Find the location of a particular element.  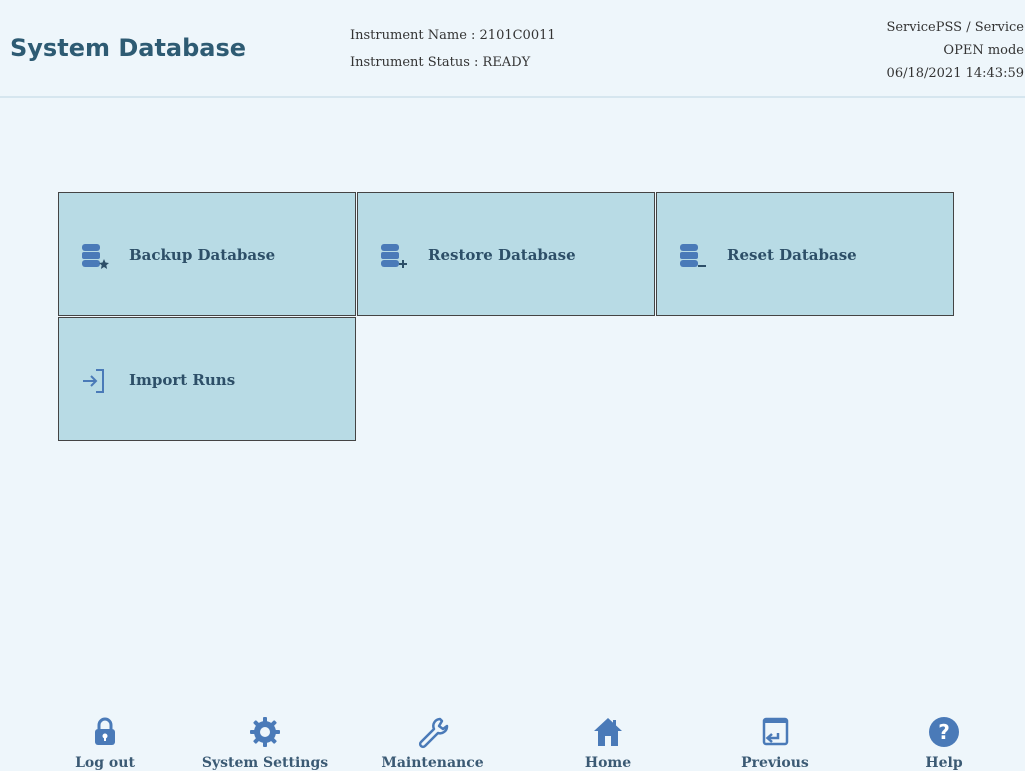

backup-database-button: Backup Database is located at coordinates (207, 254).